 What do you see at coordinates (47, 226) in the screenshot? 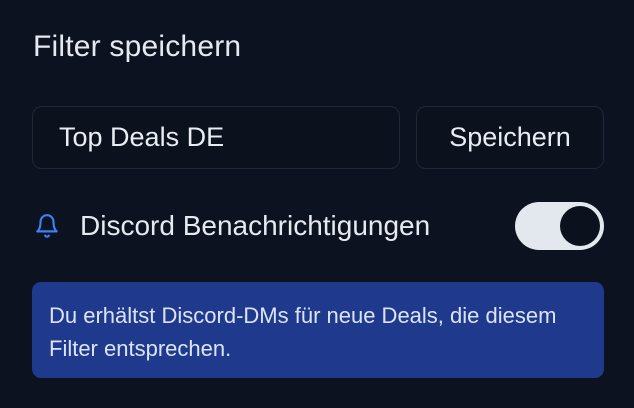
I see `bell-icon` at bounding box center [47, 226].